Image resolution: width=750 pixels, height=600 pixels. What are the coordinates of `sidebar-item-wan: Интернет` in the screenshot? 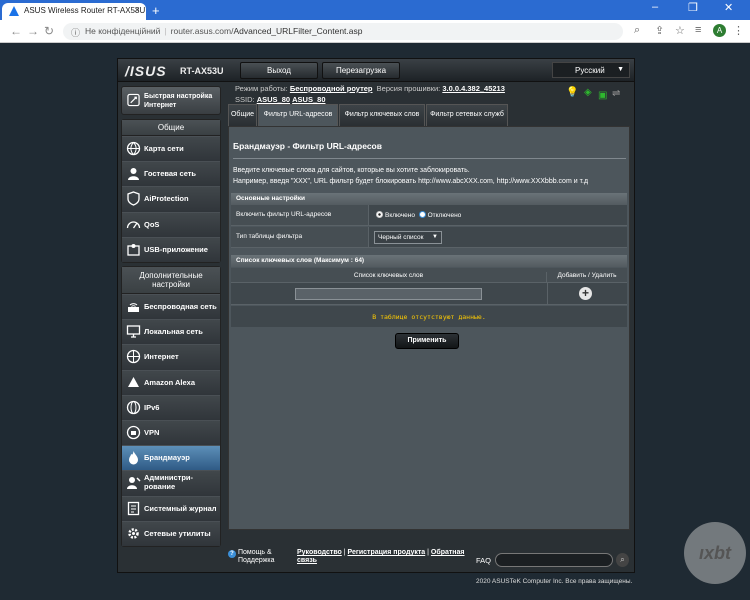 It's located at (171, 357).